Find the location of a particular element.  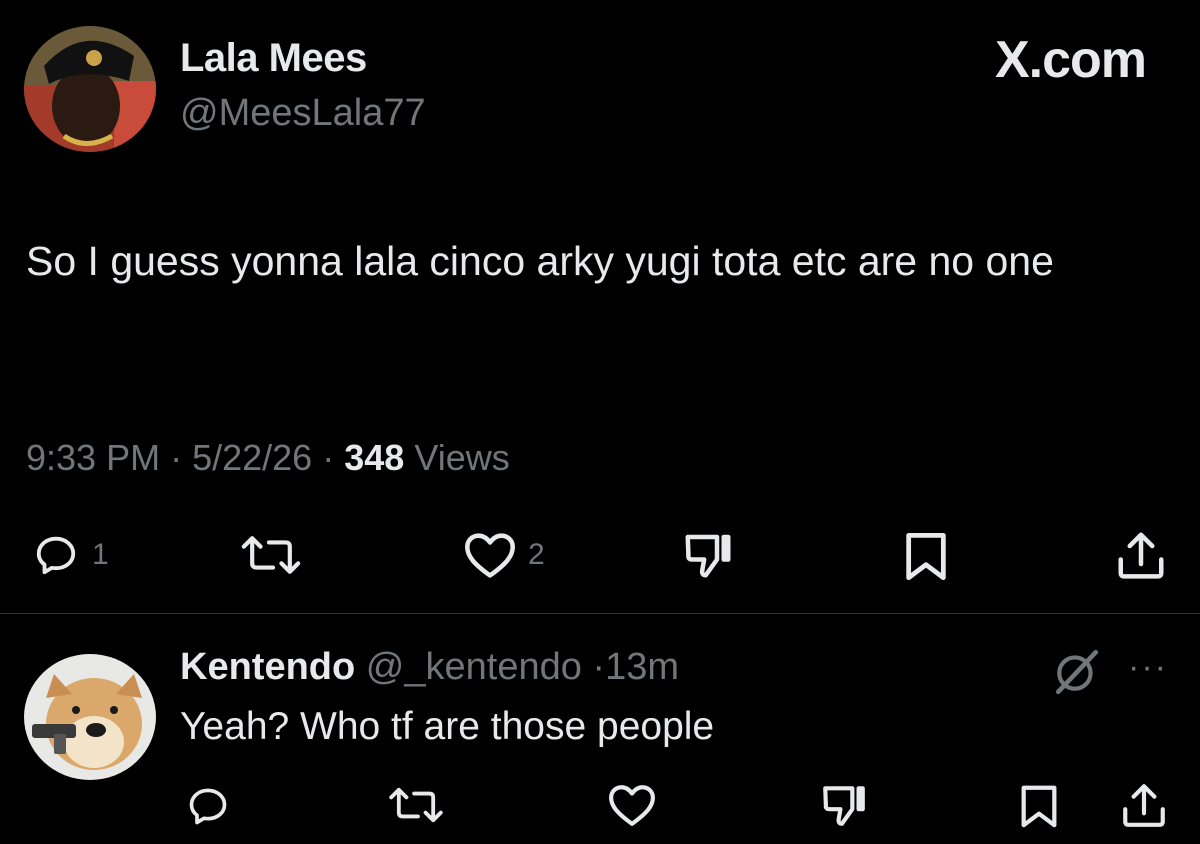

reply-header: Kentendo @_kentendo ·13m is located at coordinates (429, 667).